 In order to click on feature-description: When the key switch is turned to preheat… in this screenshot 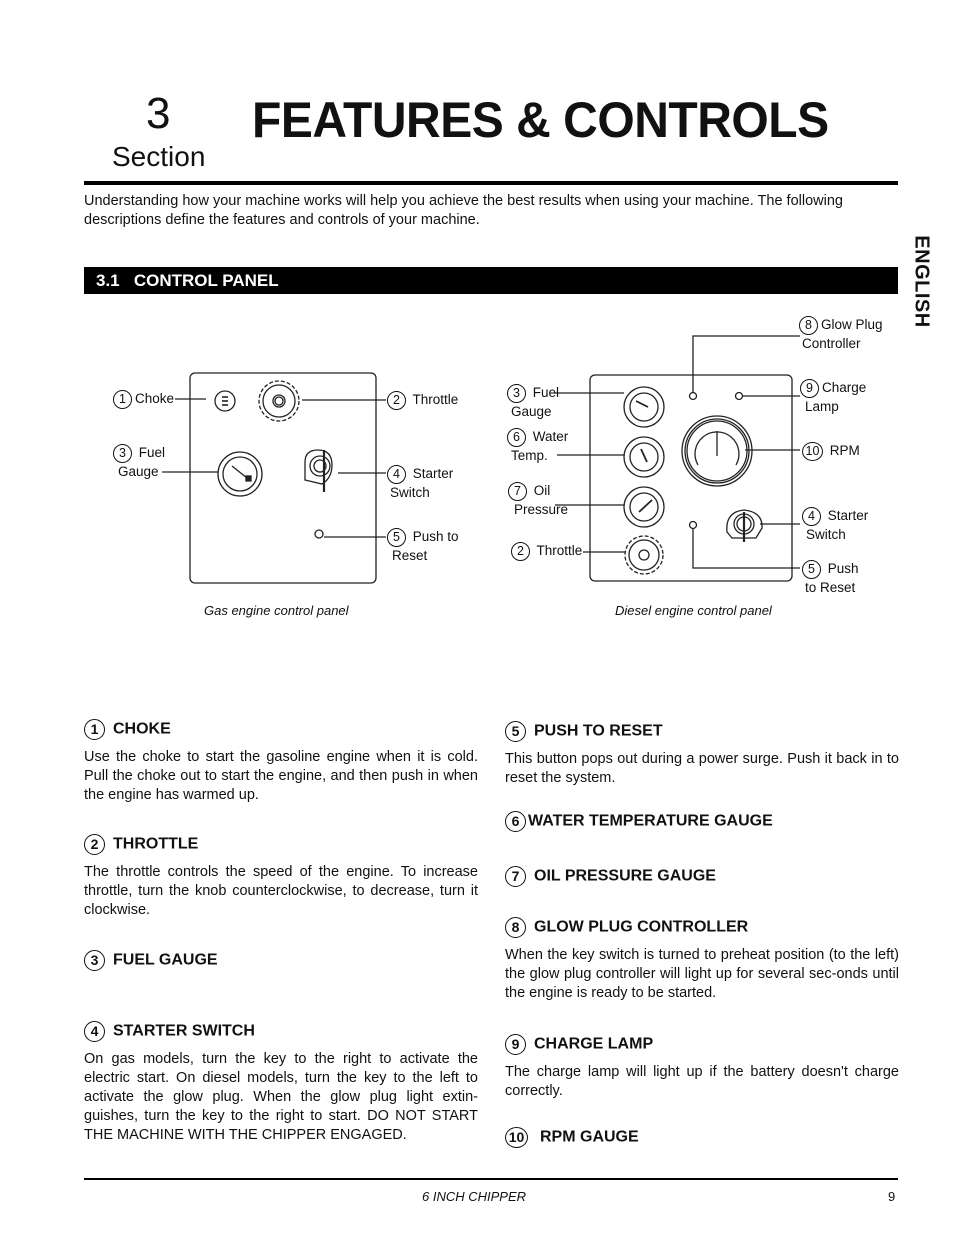, I will do `click(702, 974)`.